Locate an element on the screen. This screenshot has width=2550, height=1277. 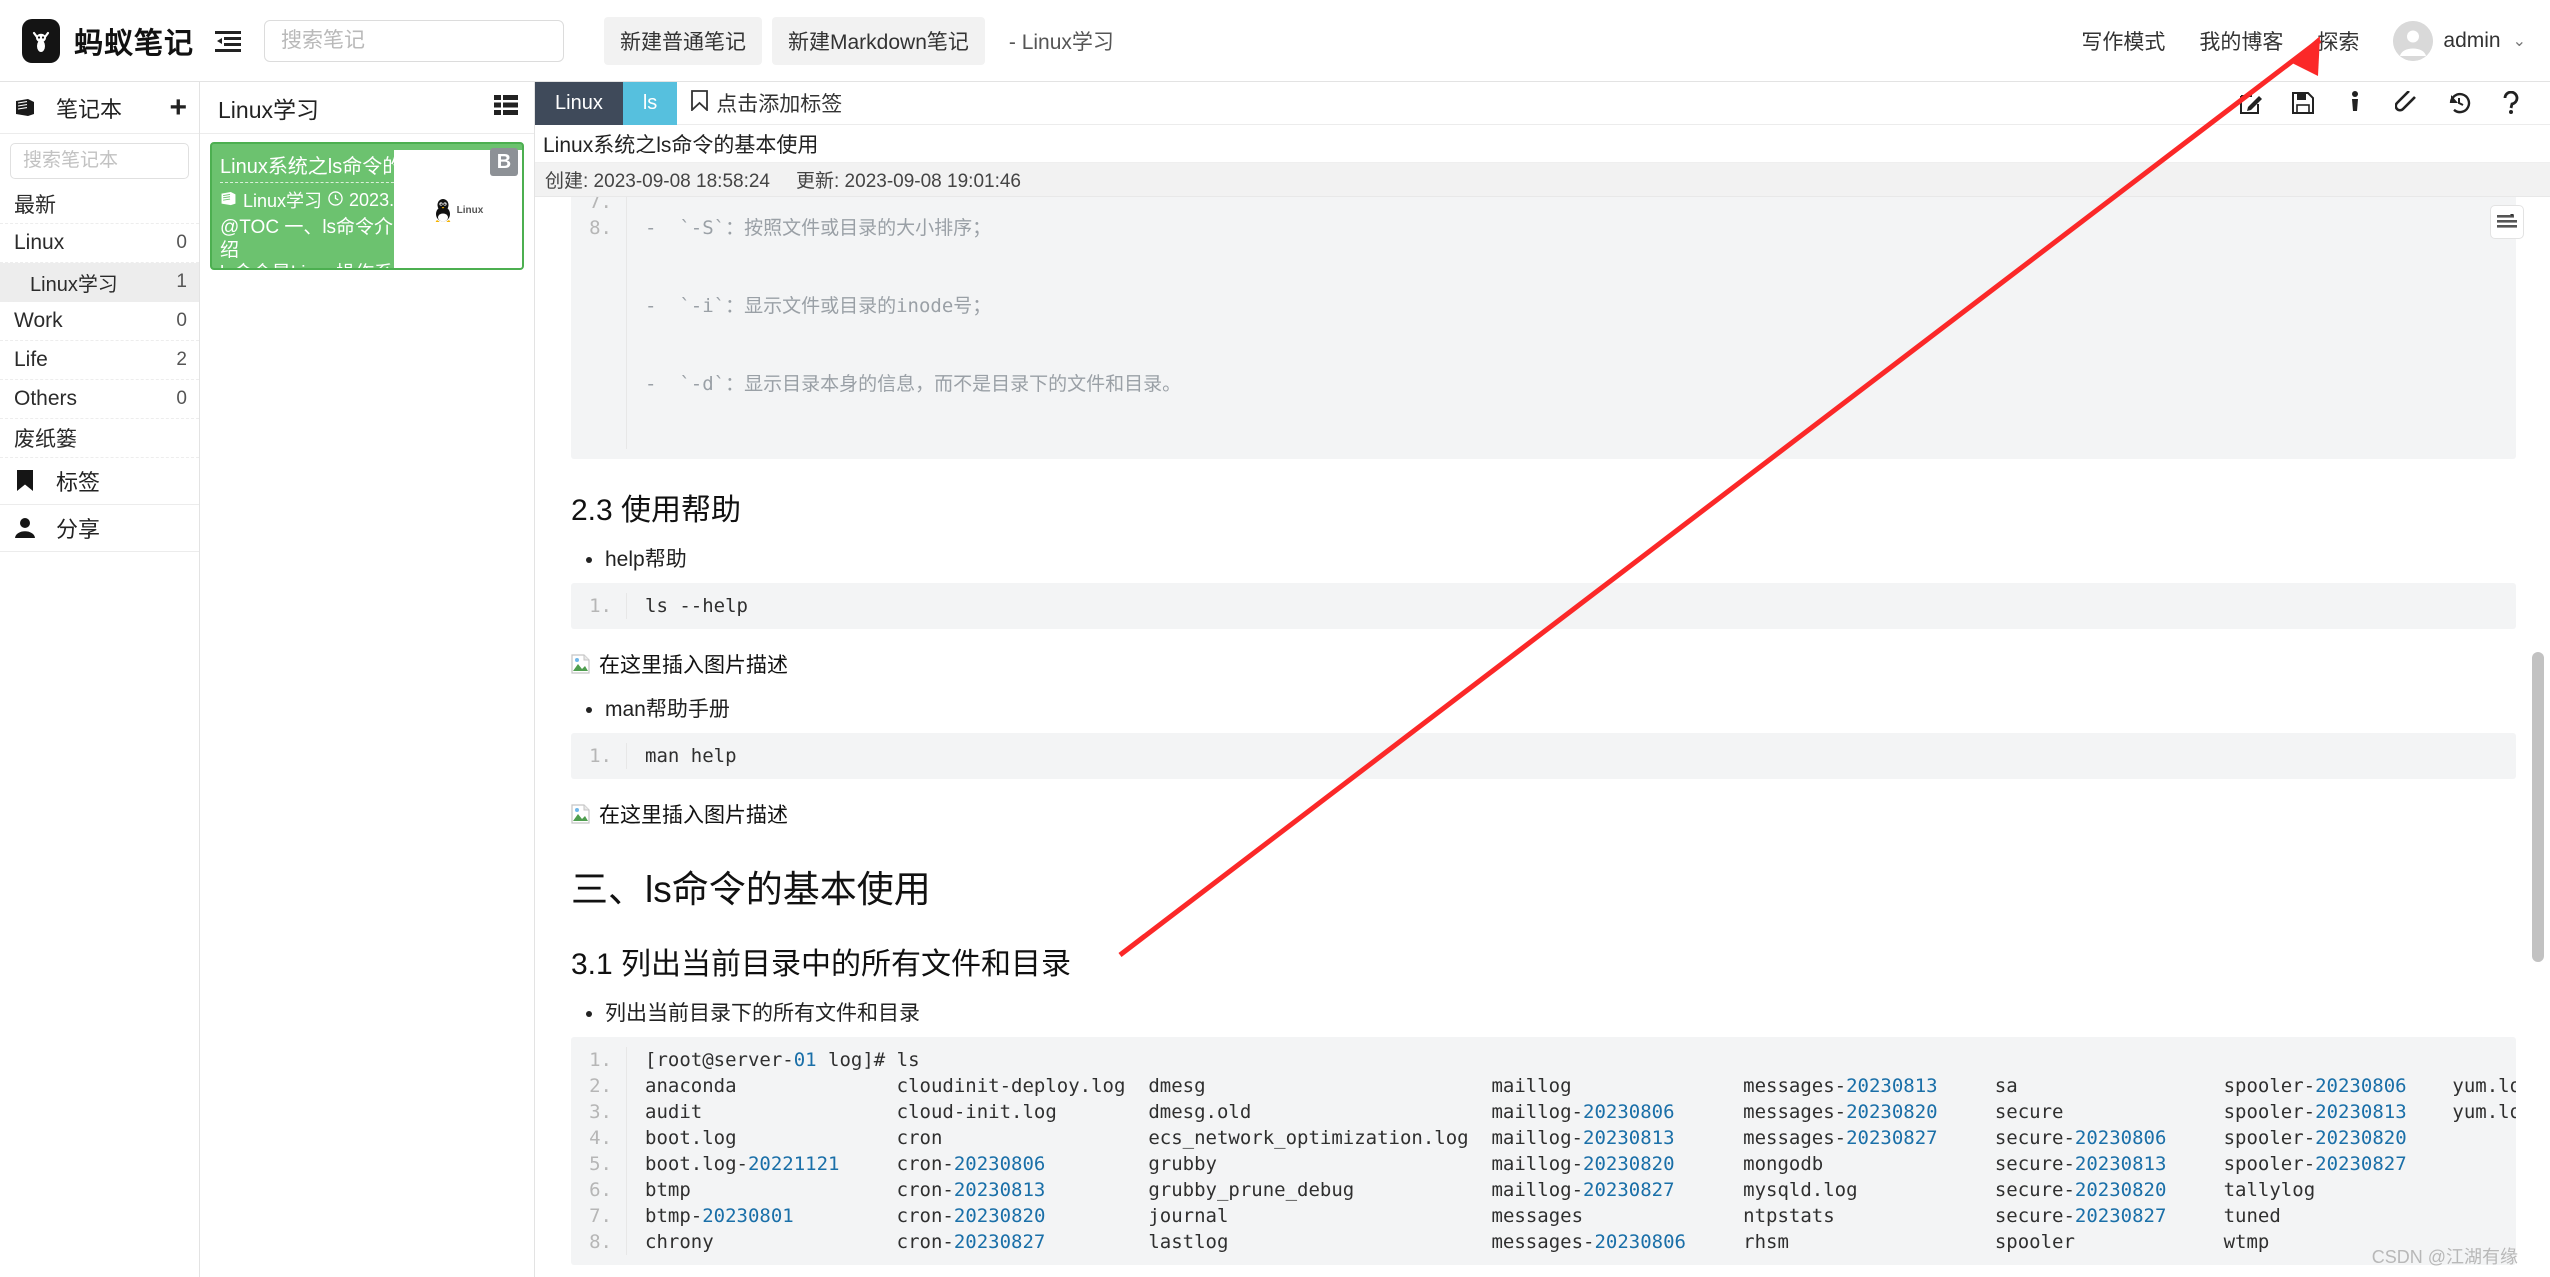
note-card-excerpt: @TOC 一、ls命令介绍 ls命令是Linux操作系统 中的一个常用命令，在 is located at coordinates (307, 242).